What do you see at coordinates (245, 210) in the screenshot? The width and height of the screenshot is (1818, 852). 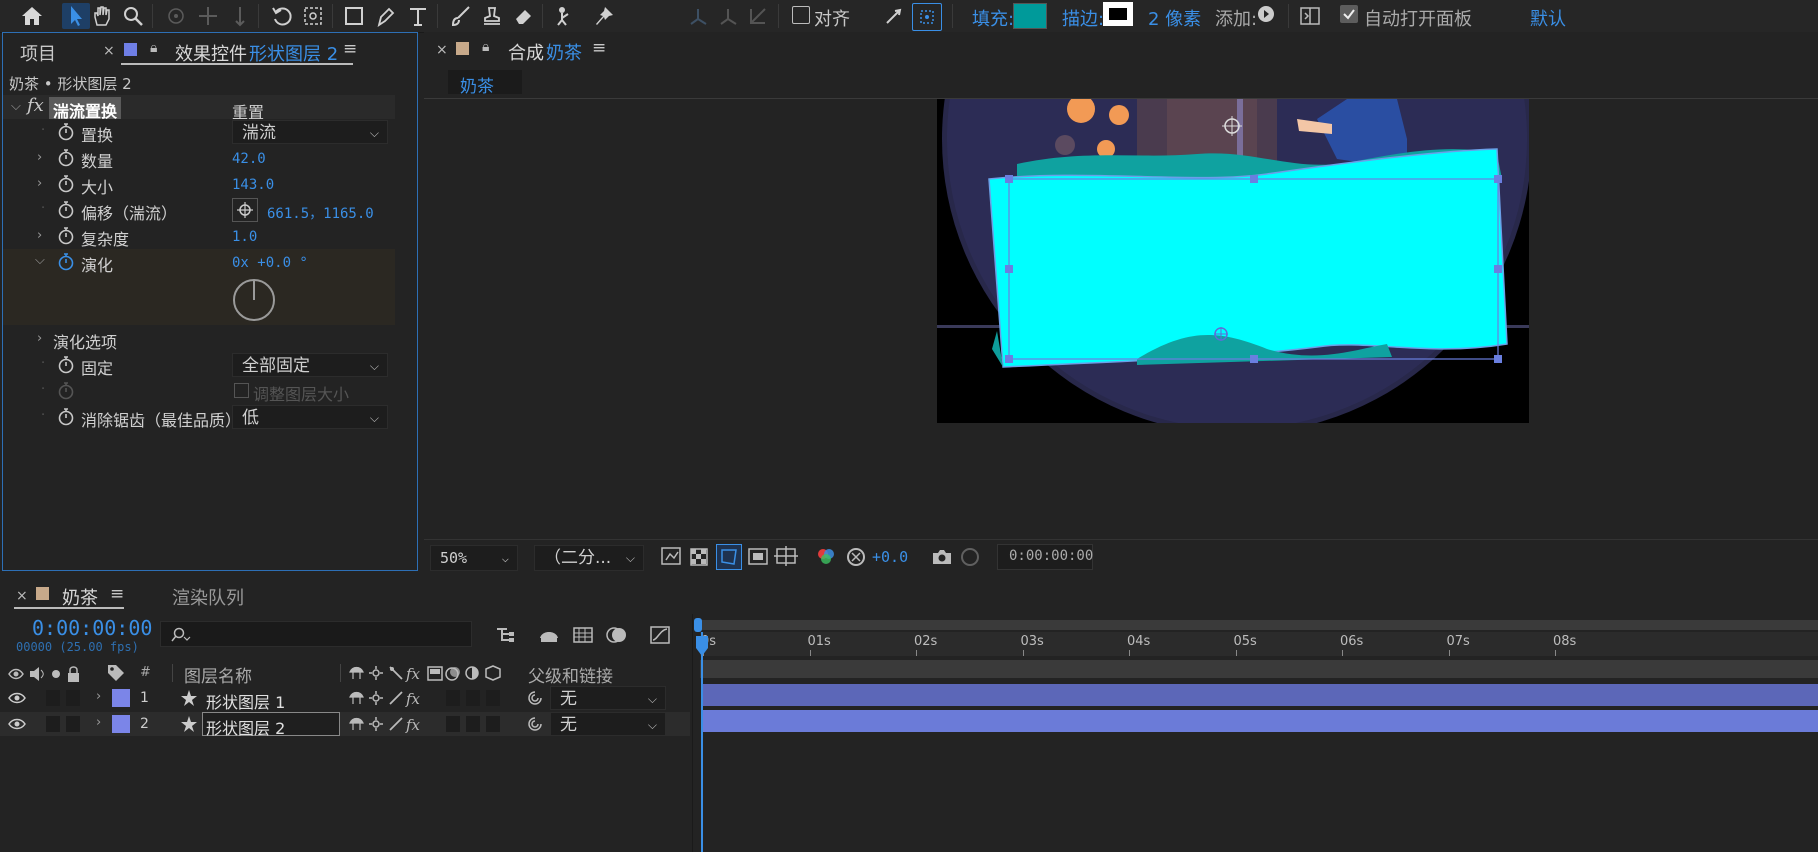 I see `crosshair-target-icon` at bounding box center [245, 210].